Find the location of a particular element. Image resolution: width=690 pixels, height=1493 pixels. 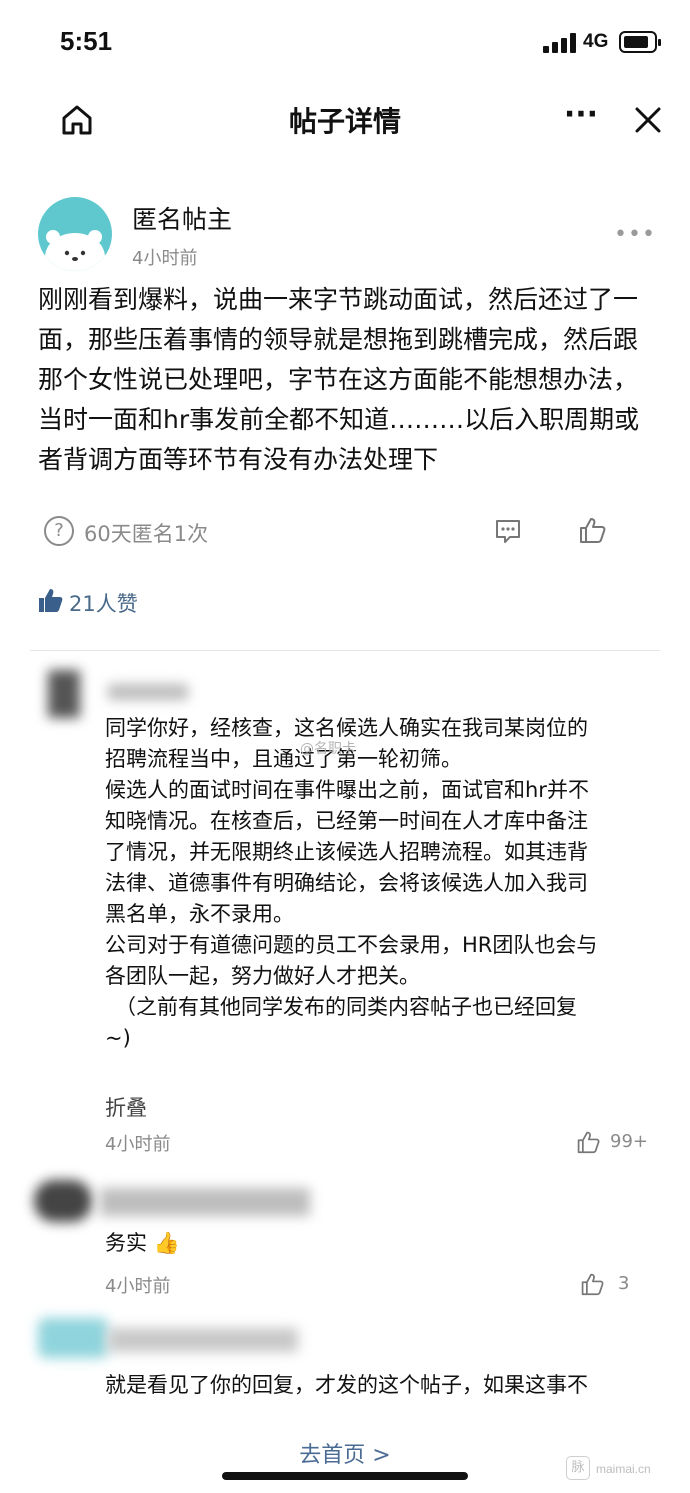

comment-2-likes: 3 is located at coordinates (624, 1283).